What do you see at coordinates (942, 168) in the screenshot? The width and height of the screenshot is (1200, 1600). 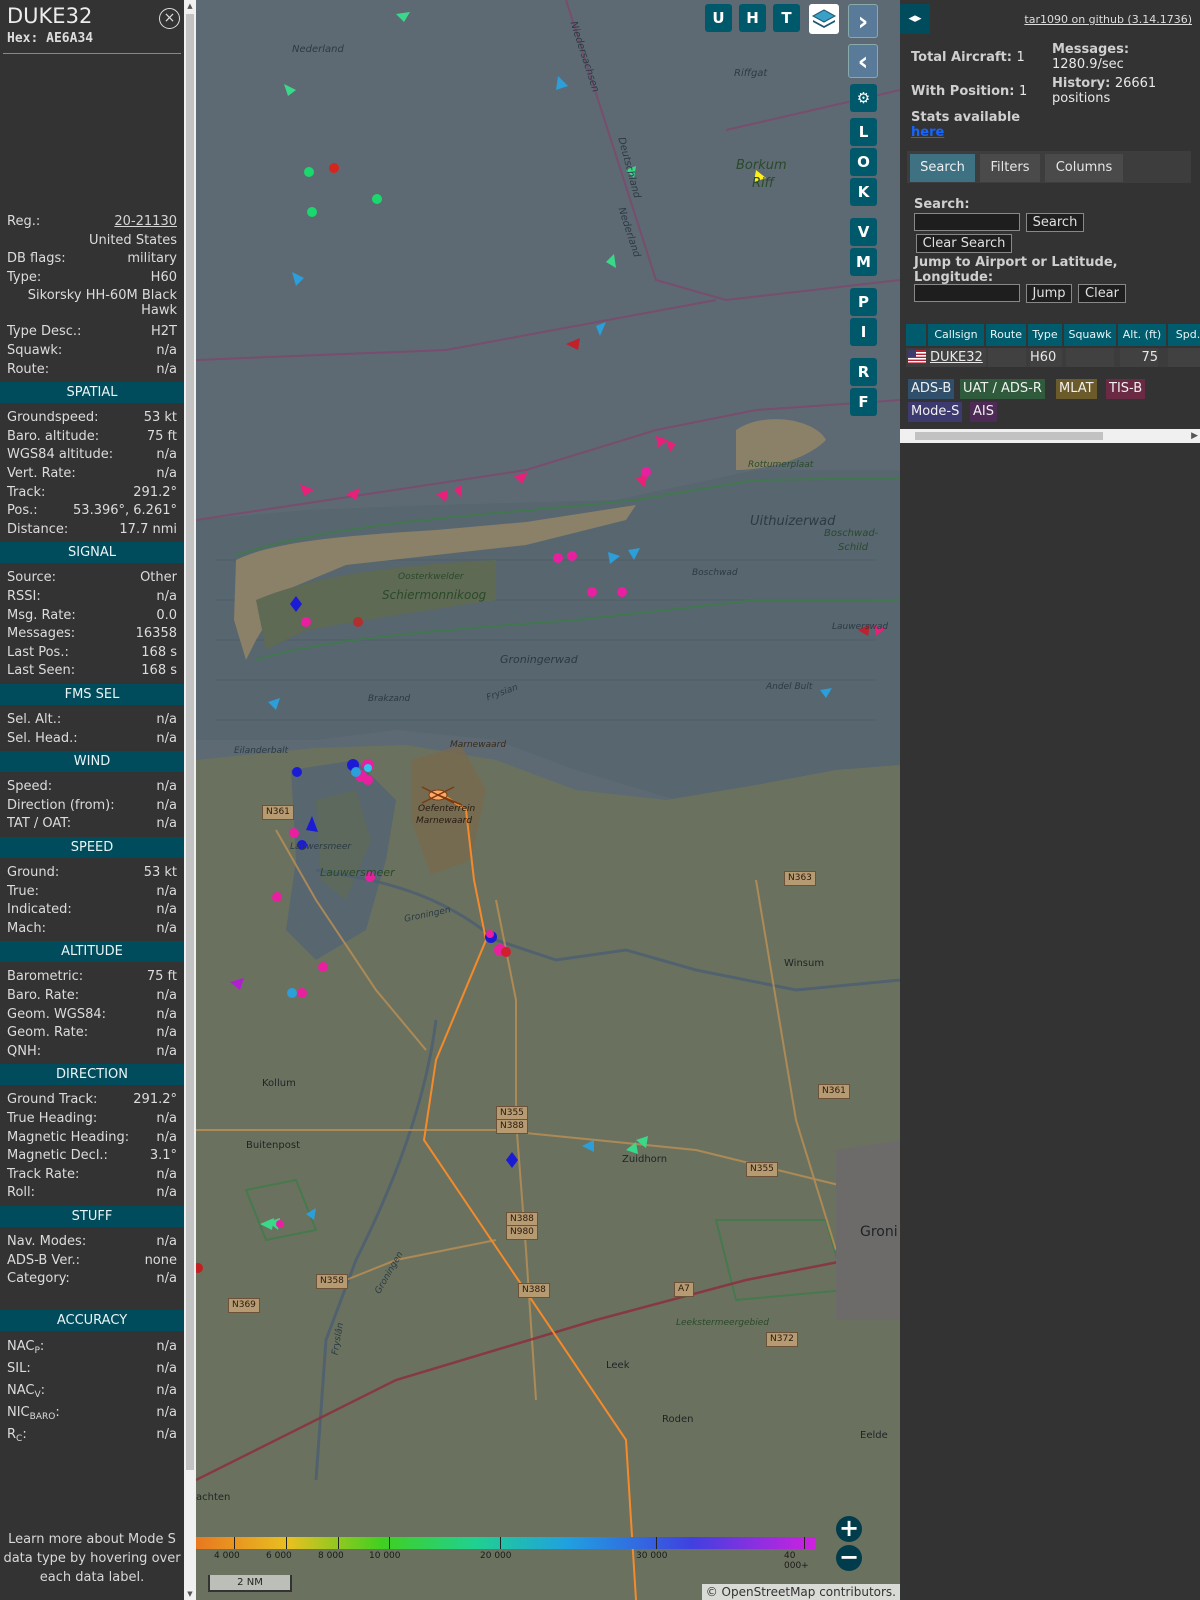 I see `tab-search: Search` at bounding box center [942, 168].